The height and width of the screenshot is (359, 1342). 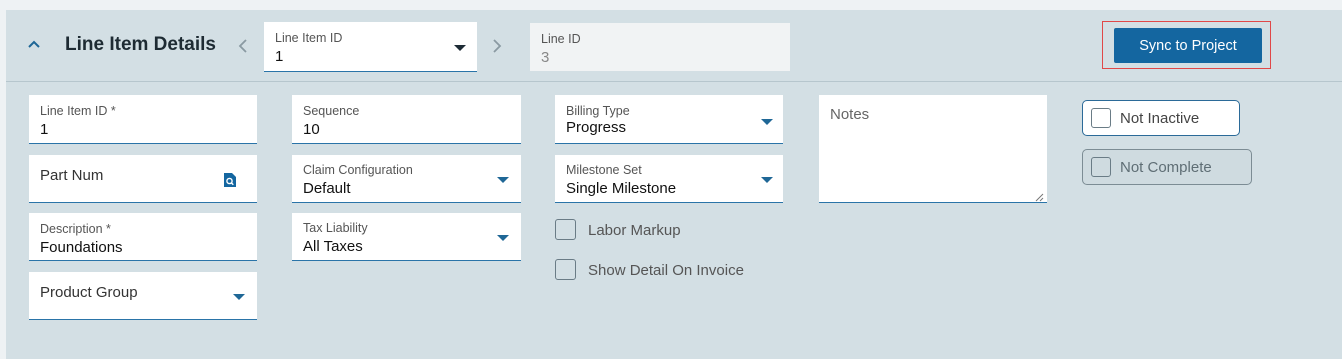 What do you see at coordinates (279, 56) in the screenshot?
I see `line-item-id-selector-value: 1` at bounding box center [279, 56].